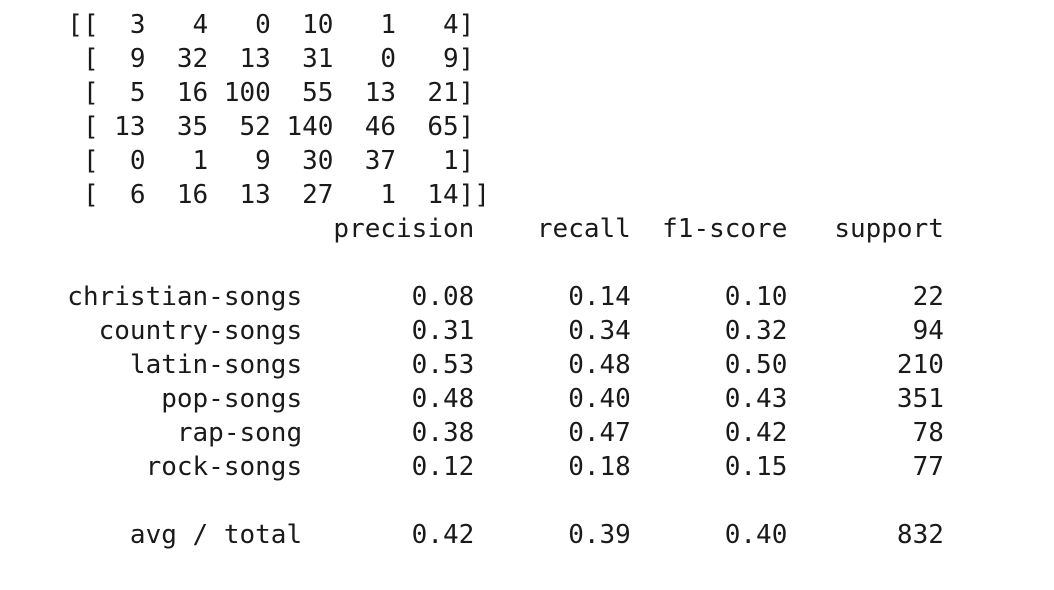 The width and height of the screenshot is (1054, 590). I want to click on confusion-matrix-row: [ 0 1 9 30 37 1], so click(255, 161).